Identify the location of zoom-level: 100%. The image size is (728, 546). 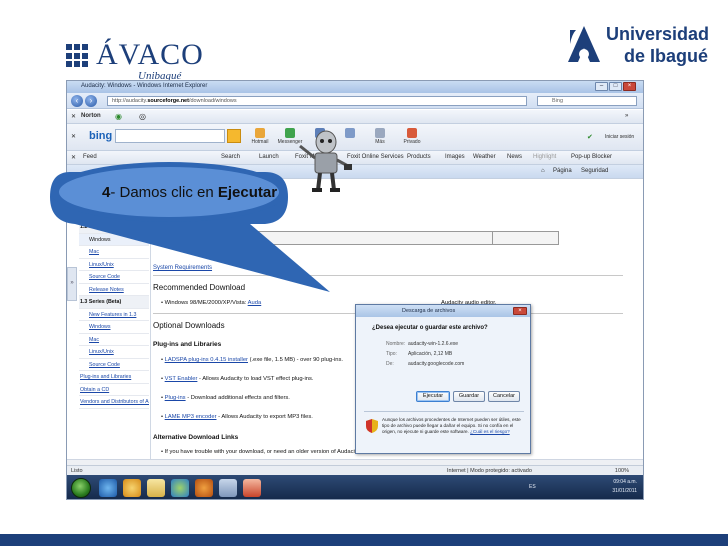
(622, 471).